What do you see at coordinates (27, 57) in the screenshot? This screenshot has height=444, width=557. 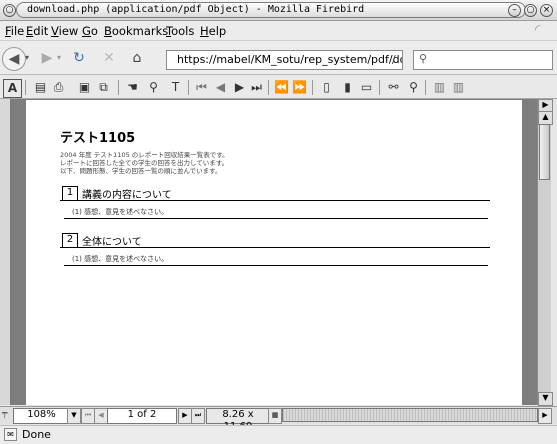 I see `back-dropdown-icon: ▾` at bounding box center [27, 57].